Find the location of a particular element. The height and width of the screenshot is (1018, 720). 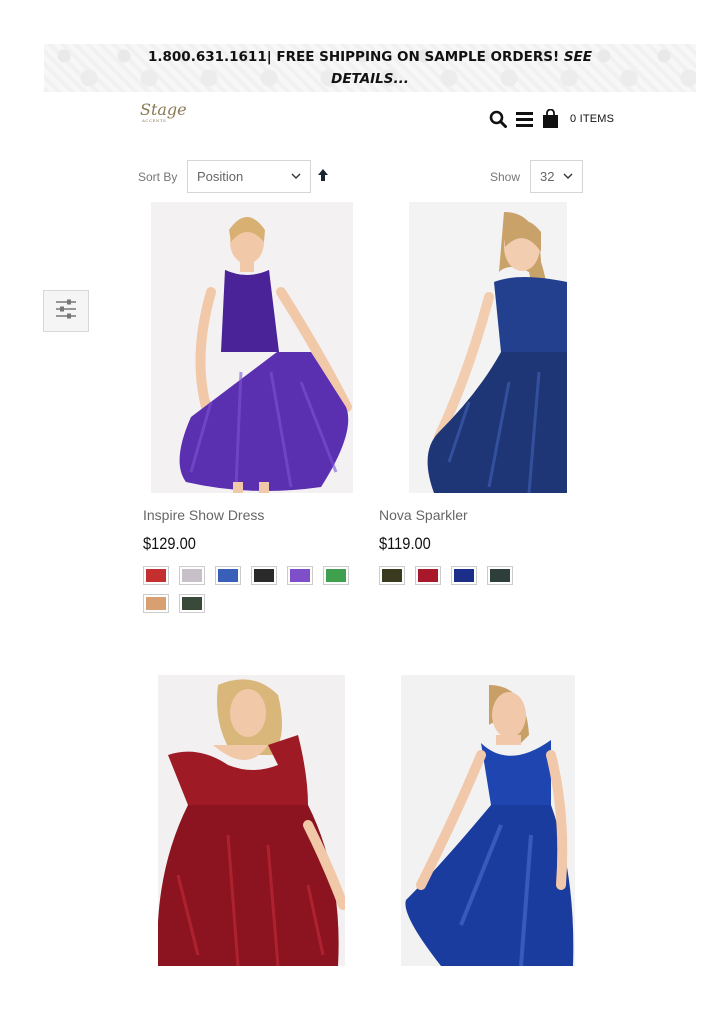

product-card: Inspire Show Dress $129.00 is located at coordinates (253, 407).